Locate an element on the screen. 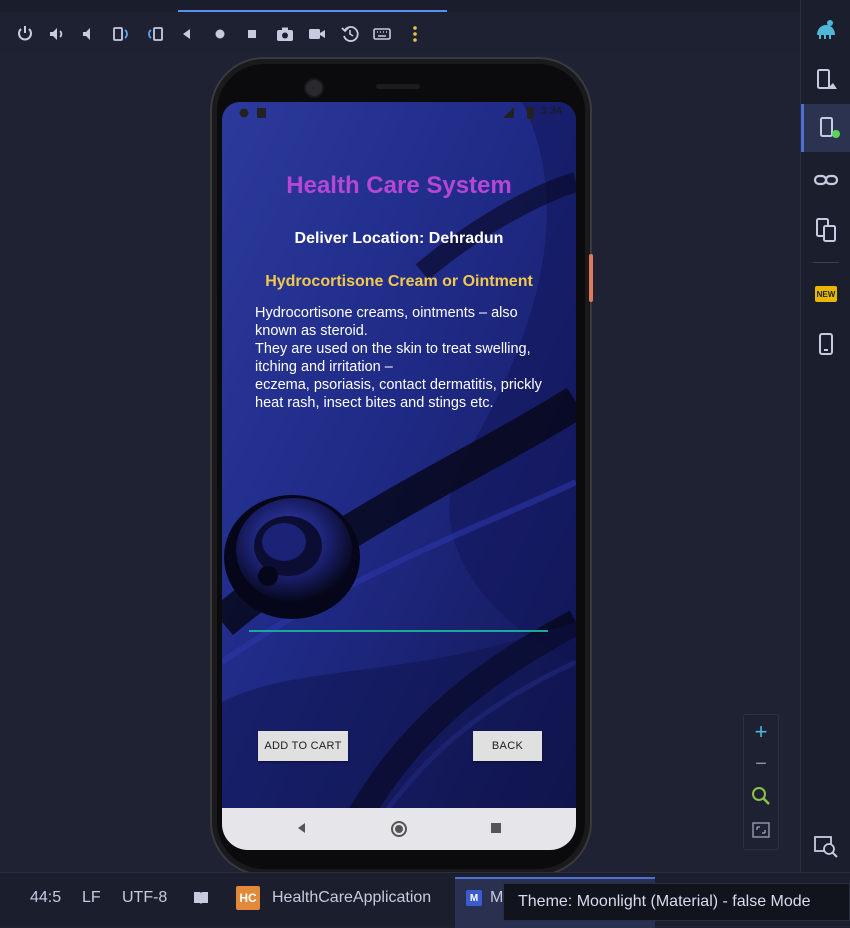  app-title: Health Care System is located at coordinates (399, 185).